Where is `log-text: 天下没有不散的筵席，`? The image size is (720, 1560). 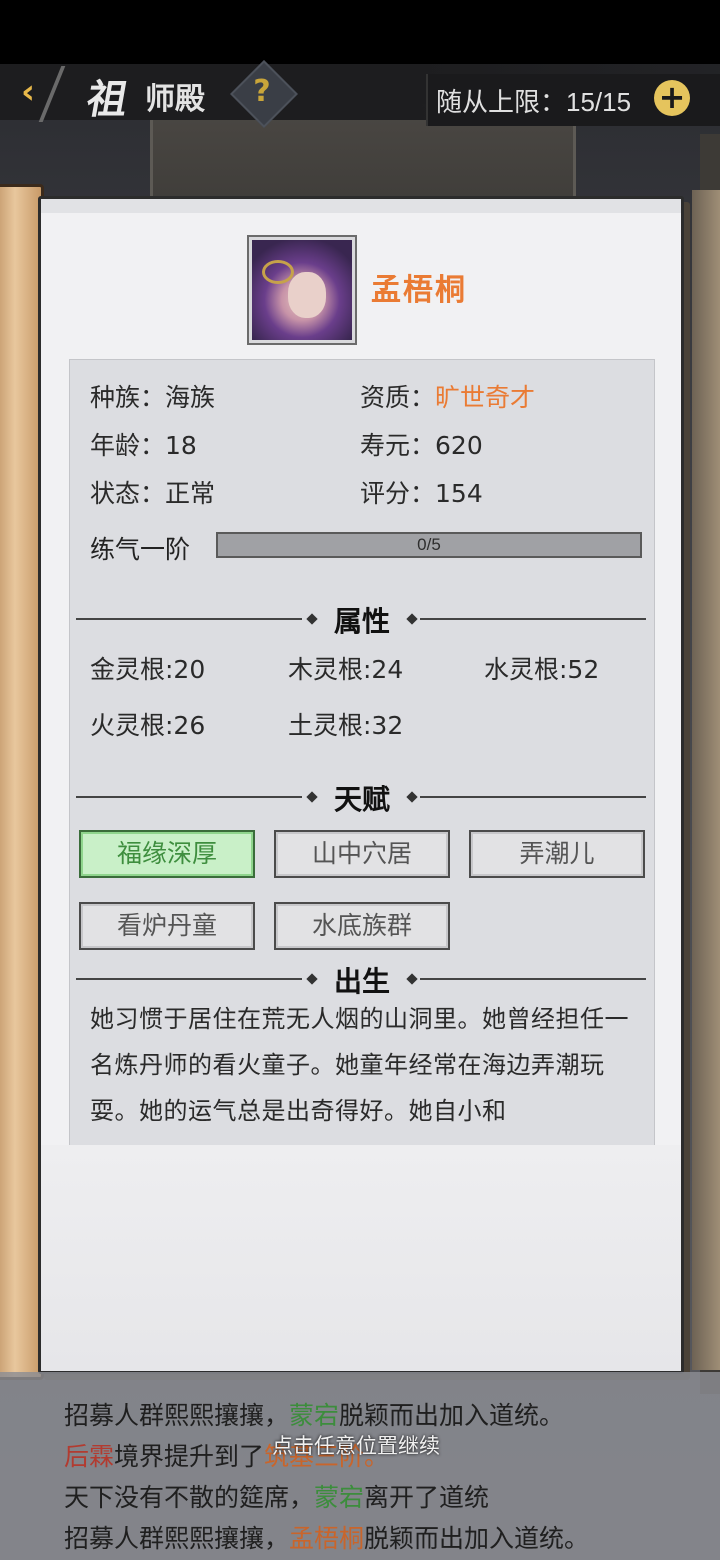 log-text: 天下没有不散的筵席， is located at coordinates (189, 1497).